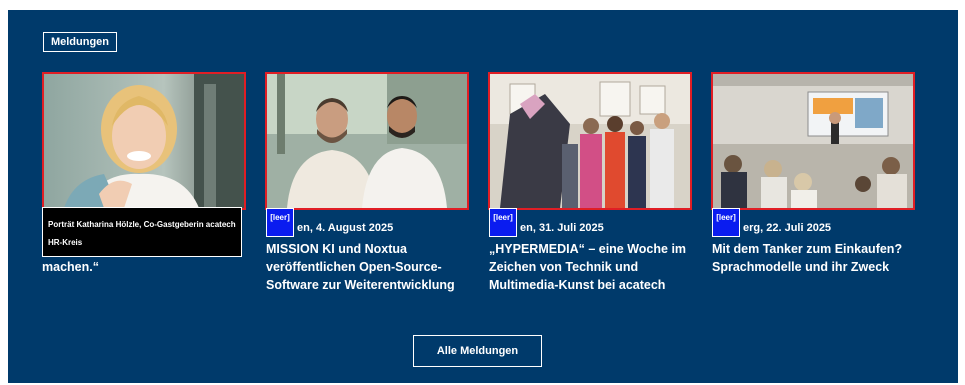 The height and width of the screenshot is (385, 965). I want to click on presentation-photo, so click(813, 141).